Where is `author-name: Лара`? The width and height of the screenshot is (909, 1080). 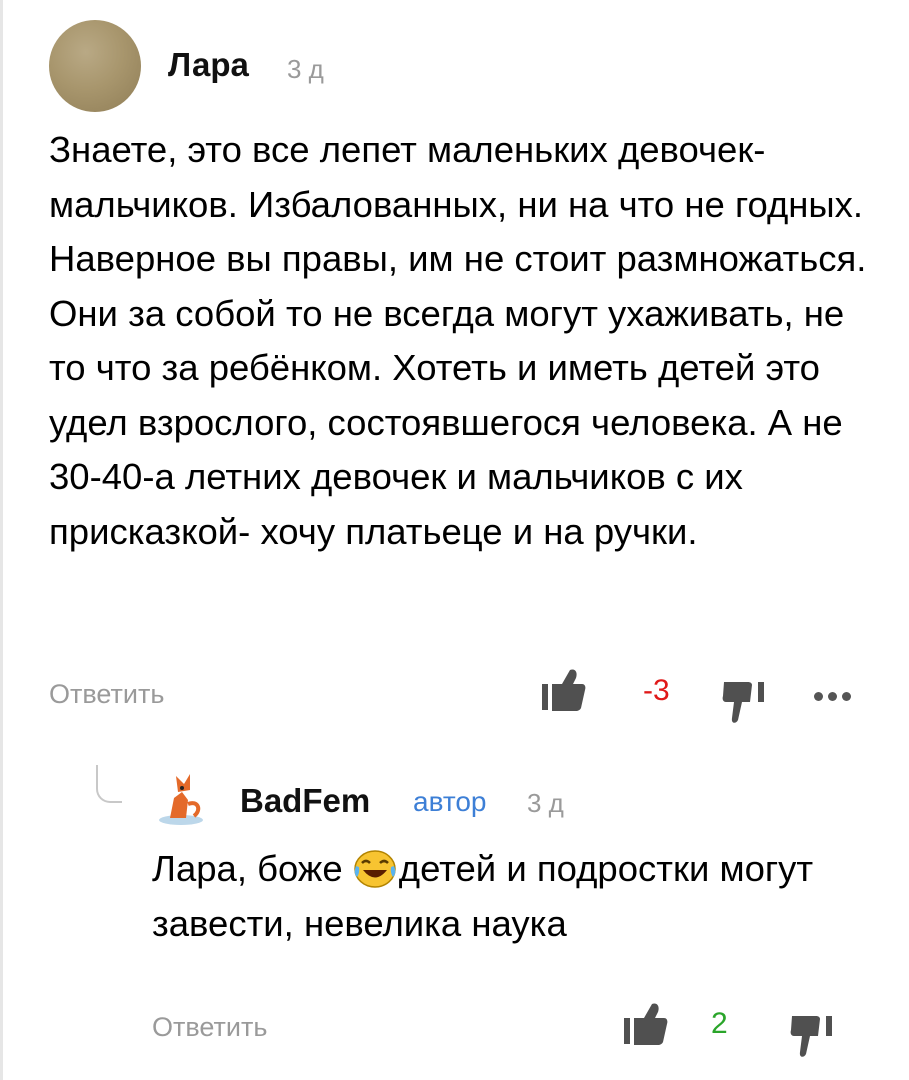
author-name: Лара is located at coordinates (208, 65).